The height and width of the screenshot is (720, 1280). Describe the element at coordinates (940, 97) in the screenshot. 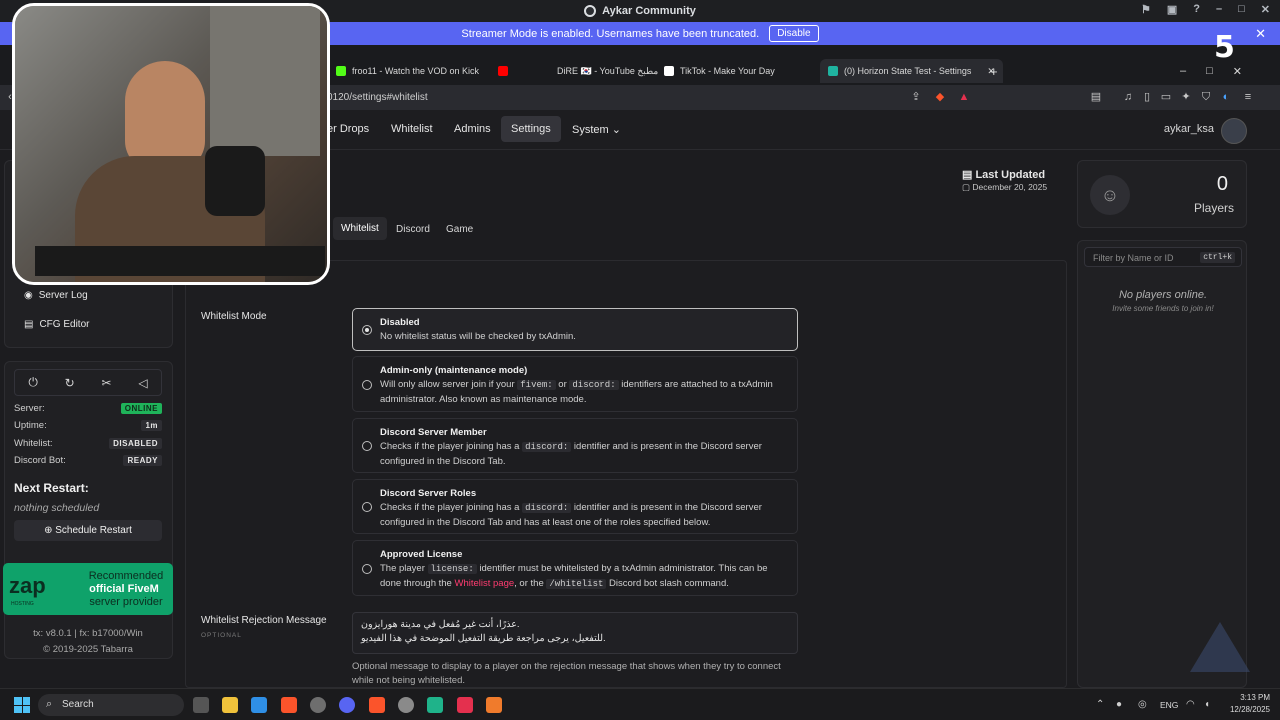

I see `brave-shield-icon: ◆` at that location.